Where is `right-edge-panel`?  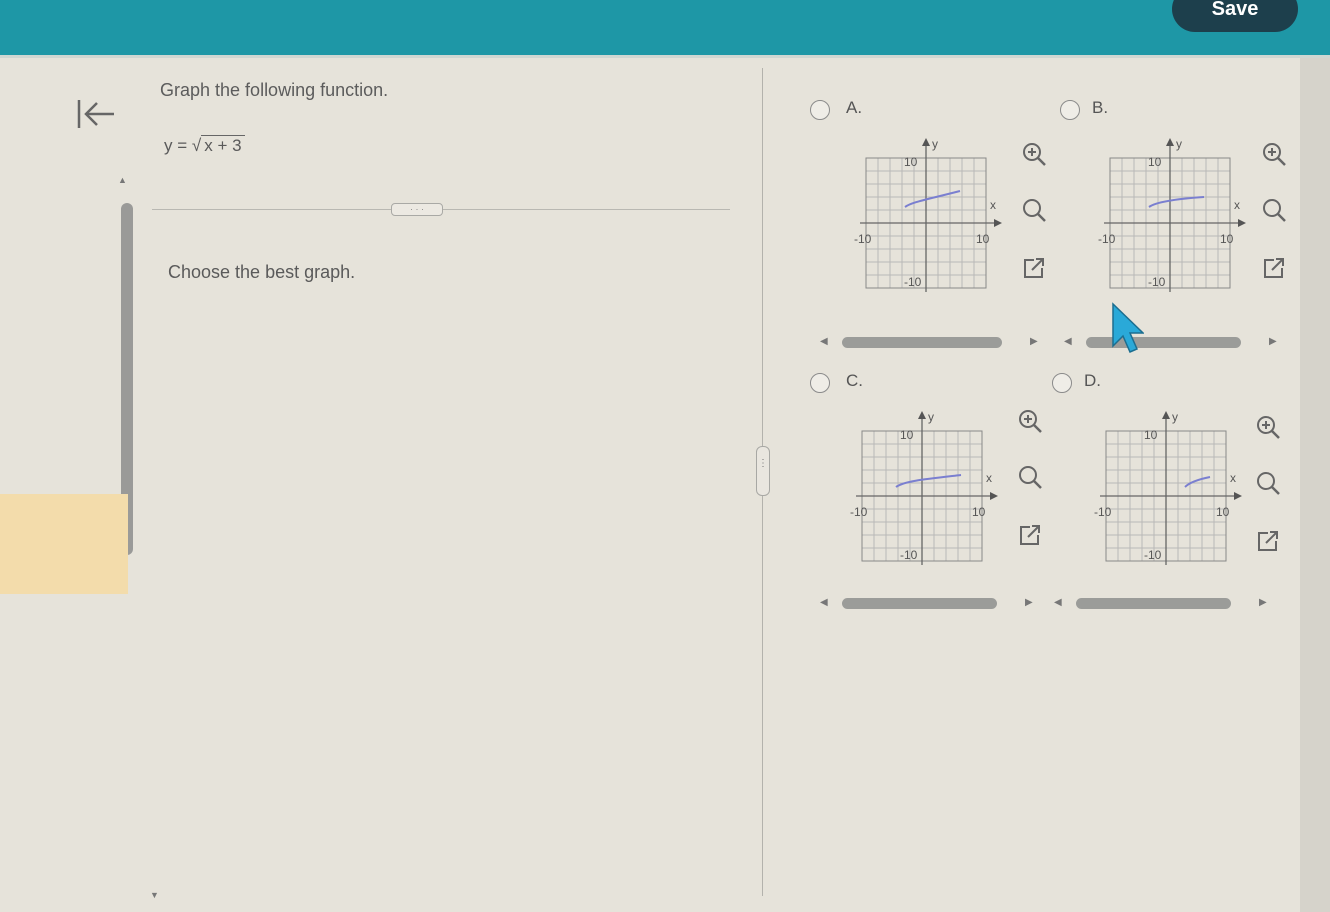 right-edge-panel is located at coordinates (1315, 485).